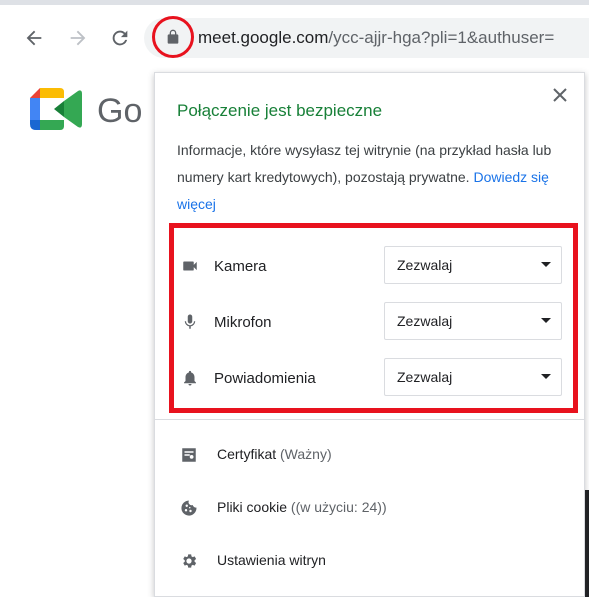  I want to click on menu-item-certificate: Certyfikat (Ważny), so click(369, 455).